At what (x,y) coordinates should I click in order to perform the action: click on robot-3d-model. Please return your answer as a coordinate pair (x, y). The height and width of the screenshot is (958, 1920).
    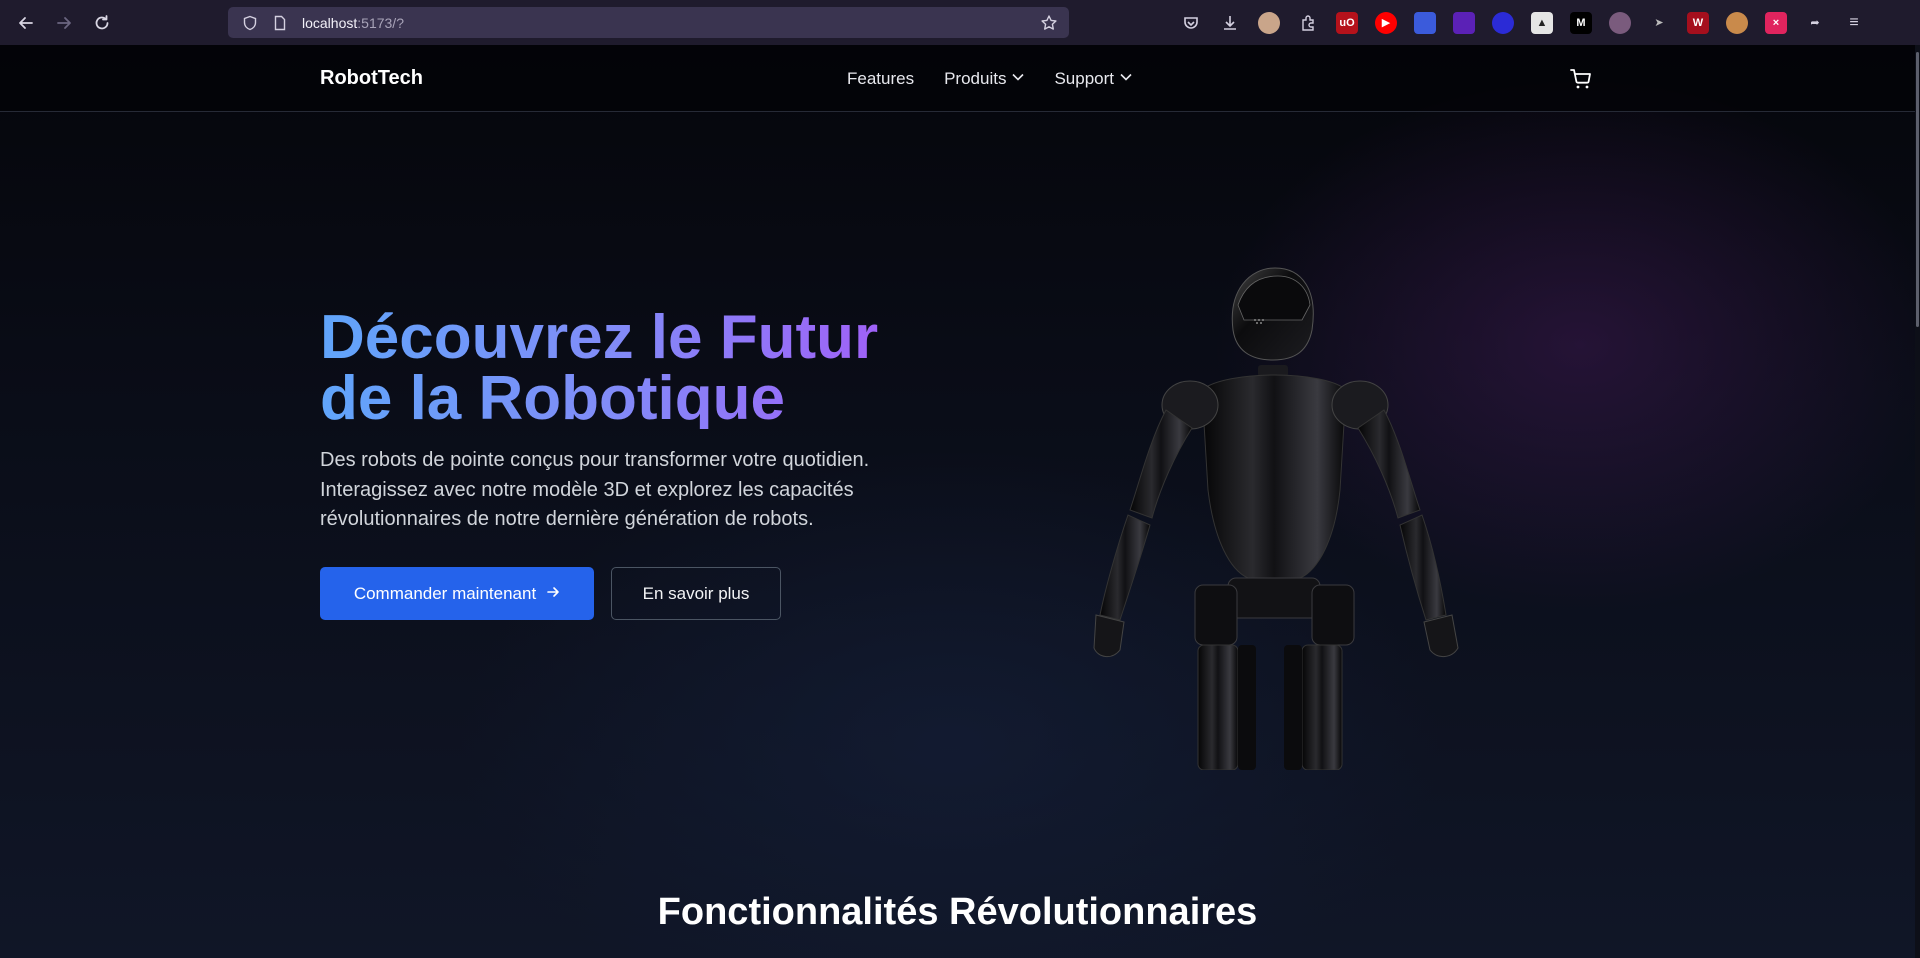
    Looking at the image, I should click on (1265, 515).